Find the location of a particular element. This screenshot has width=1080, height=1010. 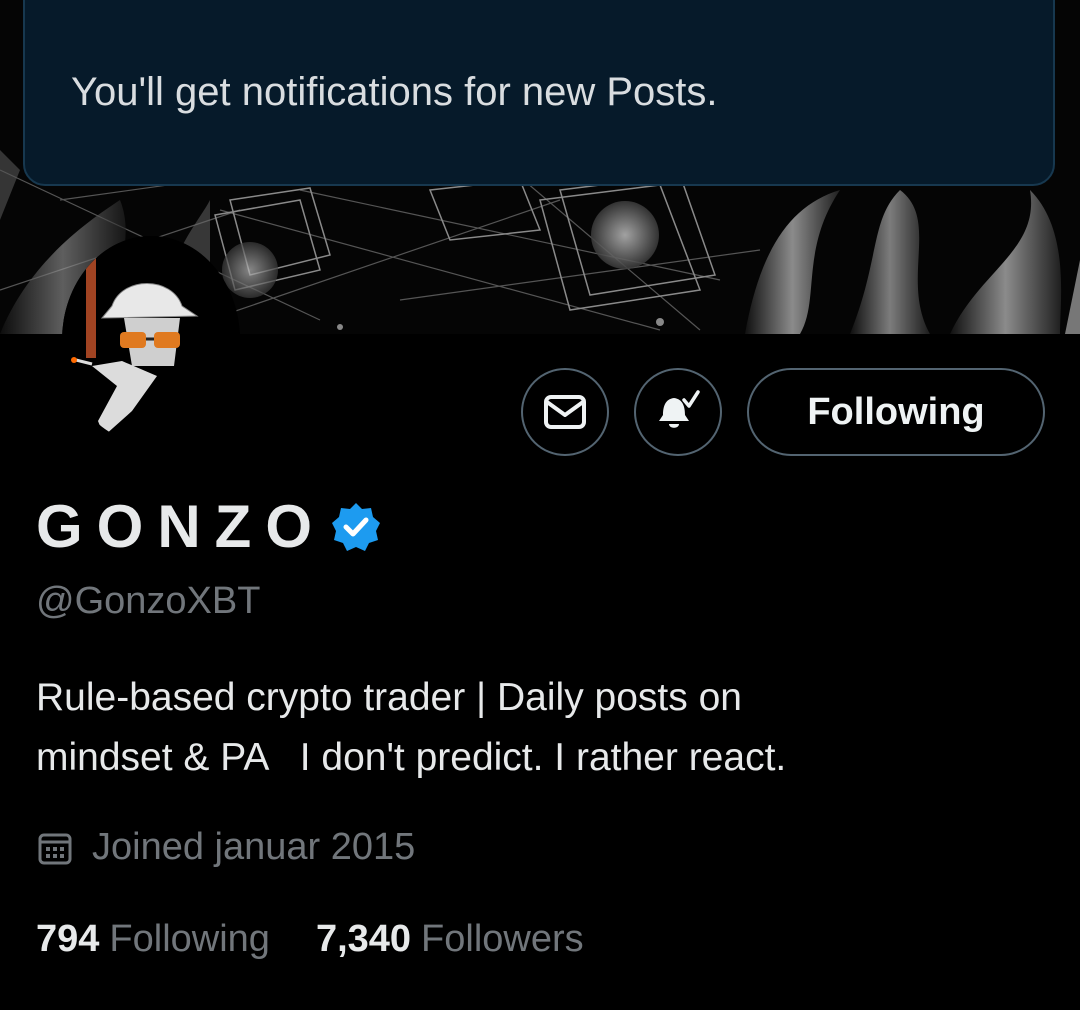

message-button is located at coordinates (565, 412).